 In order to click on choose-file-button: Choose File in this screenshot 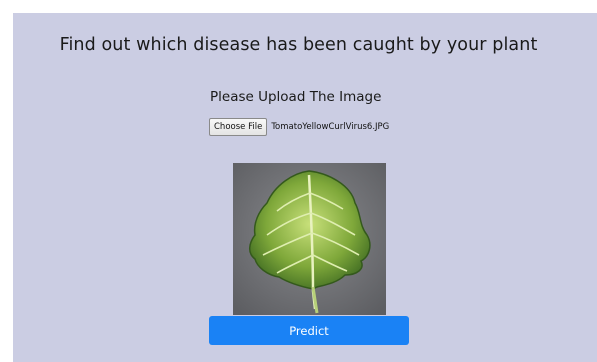, I will do `click(238, 127)`.